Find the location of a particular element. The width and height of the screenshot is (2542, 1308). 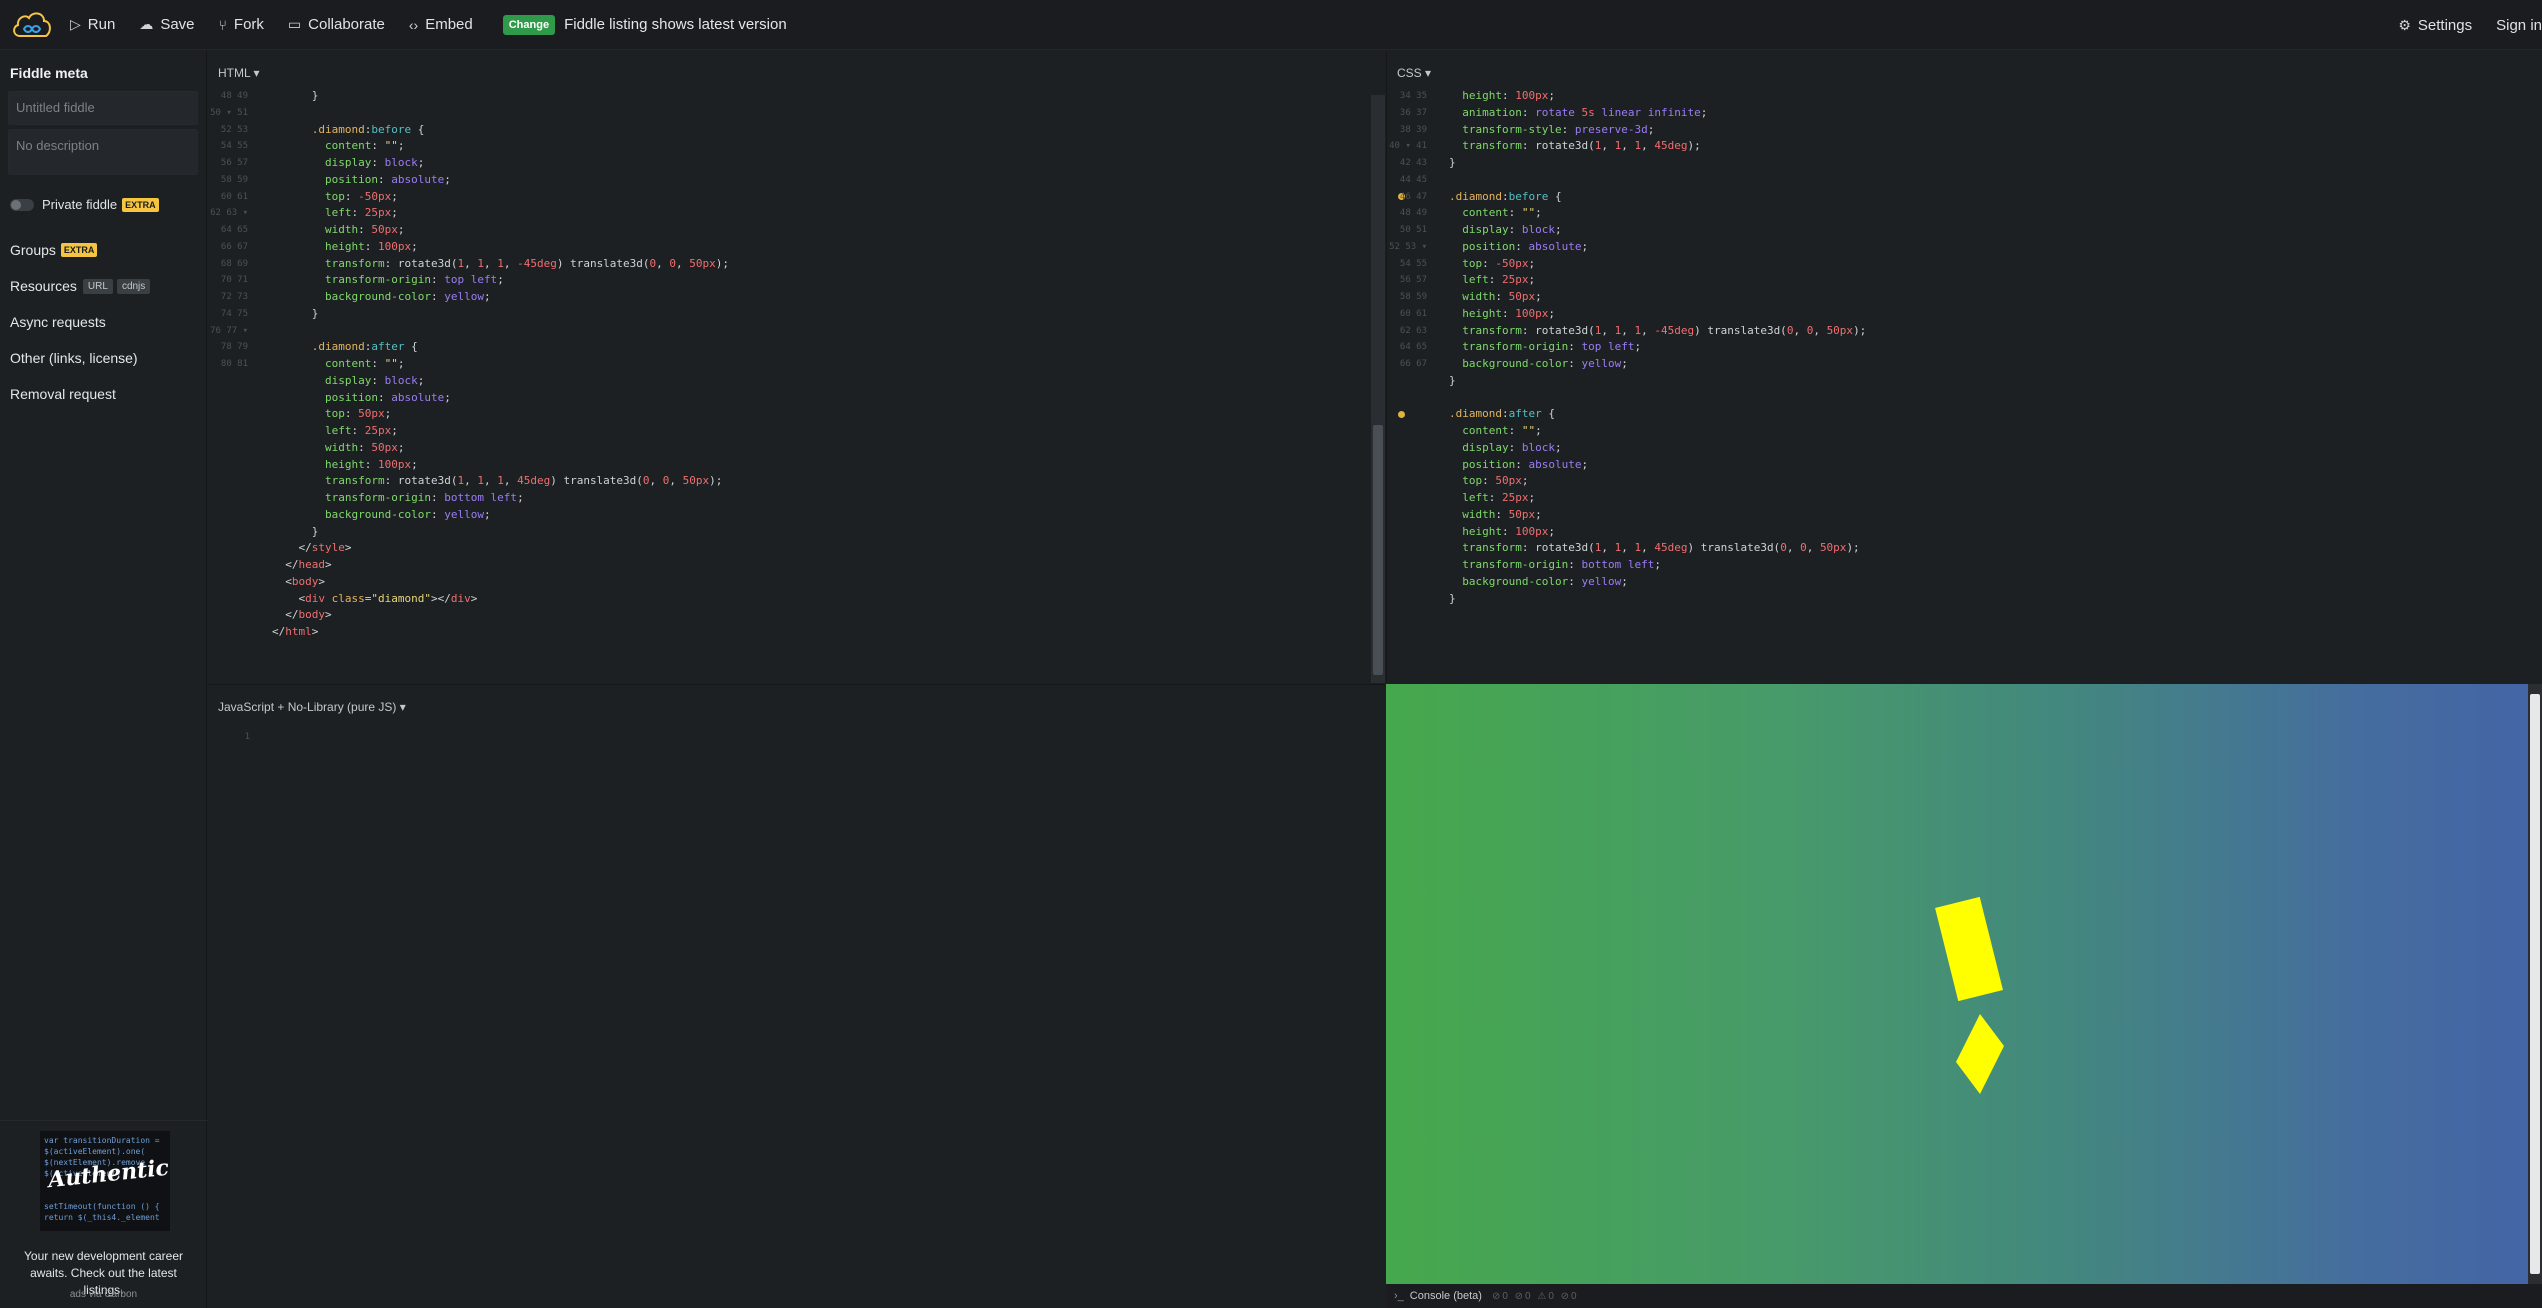

code-brackets-icon: ‹› is located at coordinates (413, 24).